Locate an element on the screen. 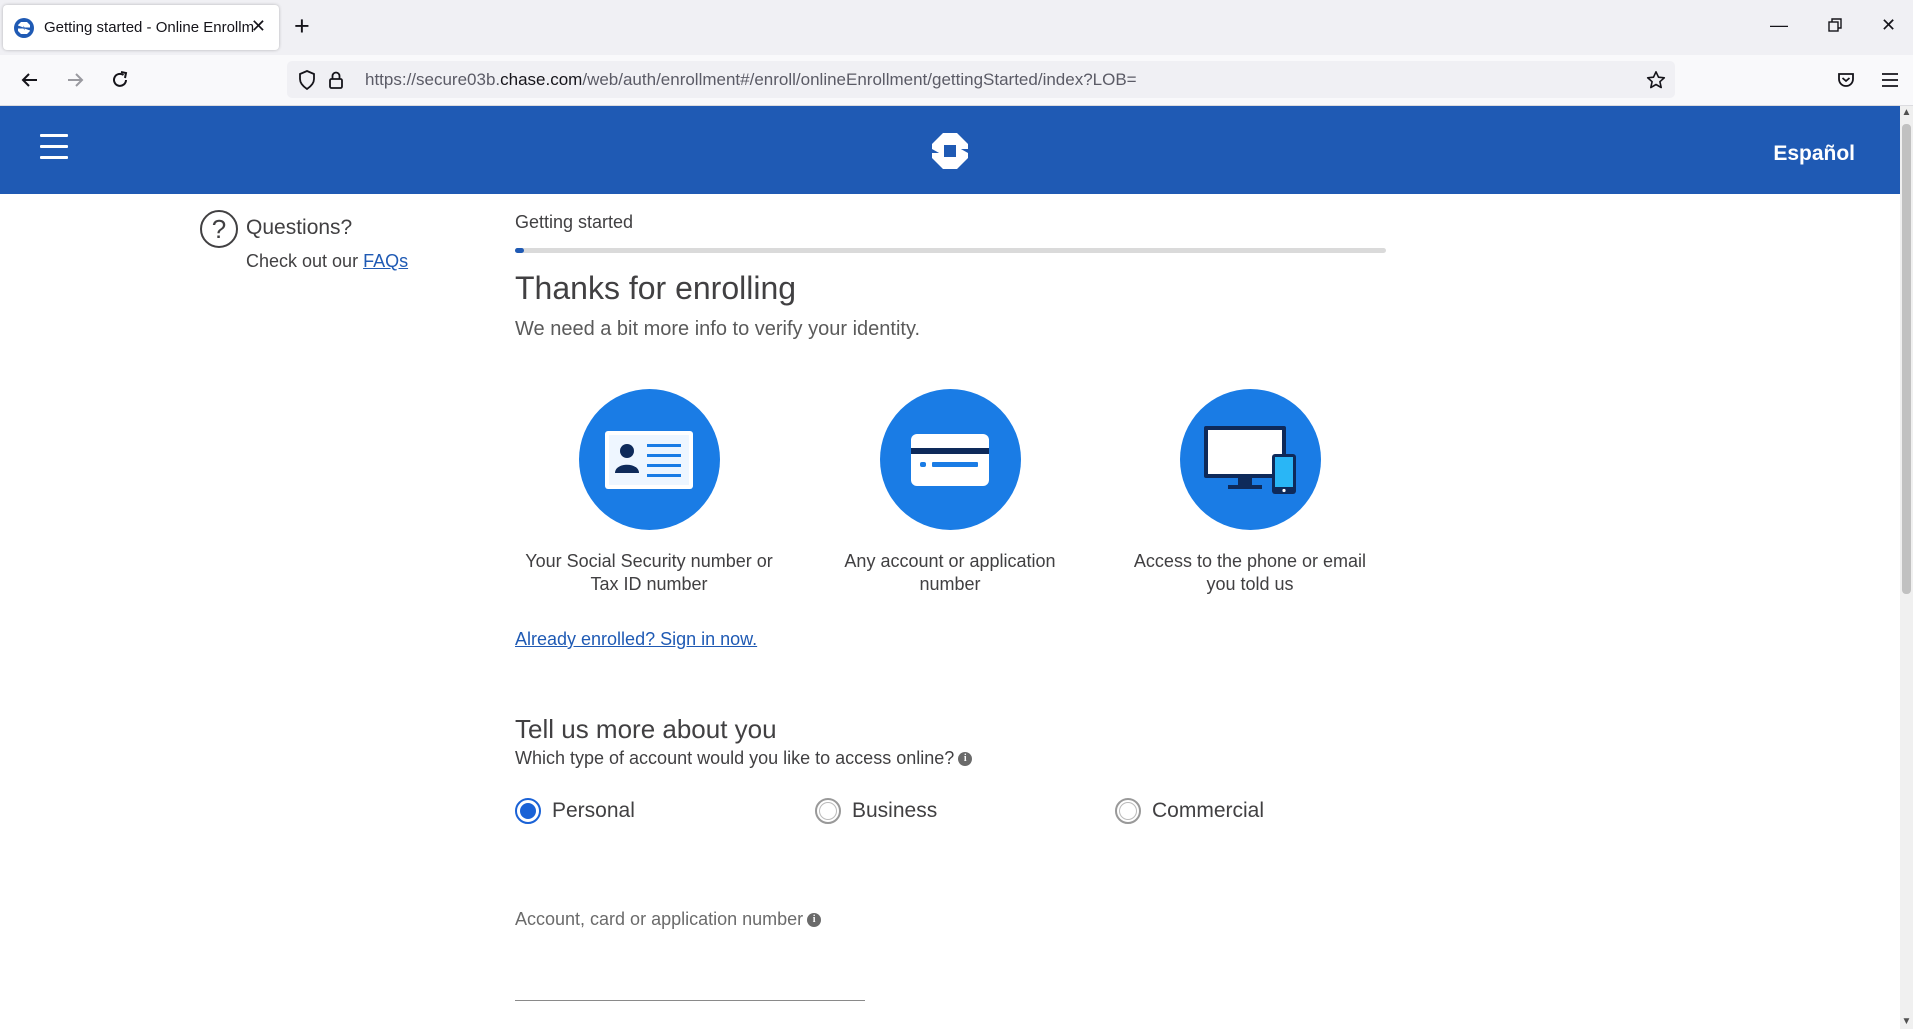  requirement-account-number: Any account or application number is located at coordinates (950, 492).